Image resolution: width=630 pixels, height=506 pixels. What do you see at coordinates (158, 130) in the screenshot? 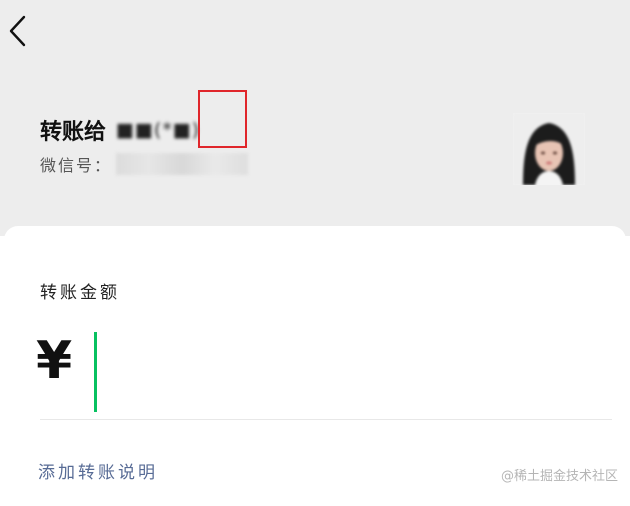
I see `recipient-name-masked: ■■(*■)` at bounding box center [158, 130].